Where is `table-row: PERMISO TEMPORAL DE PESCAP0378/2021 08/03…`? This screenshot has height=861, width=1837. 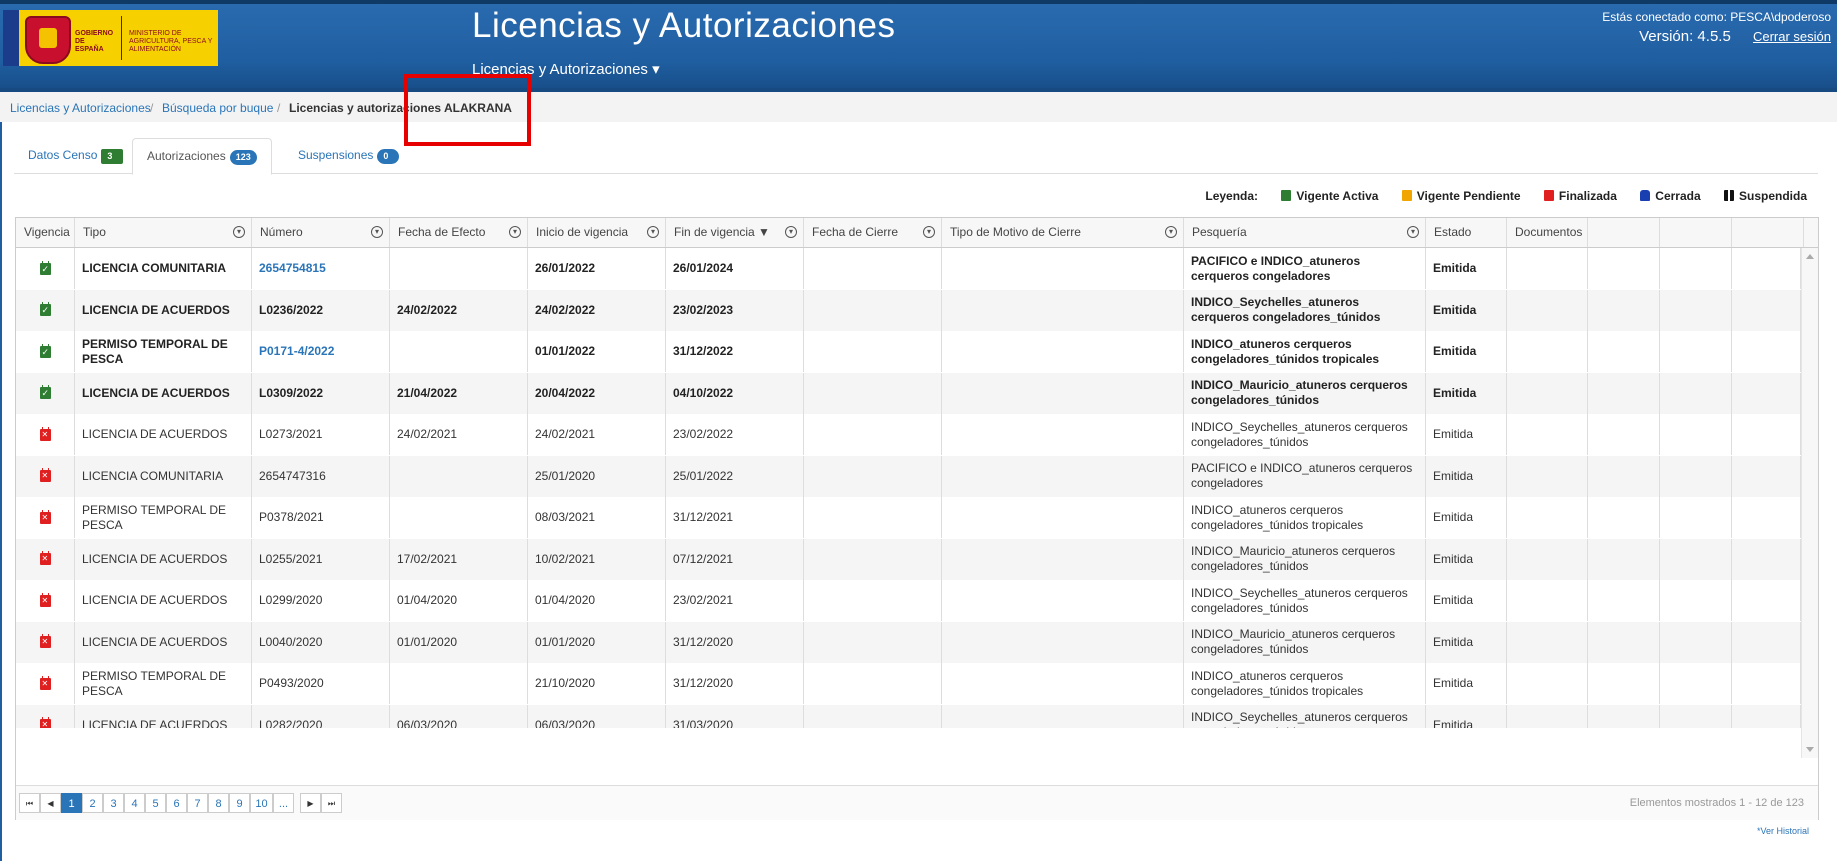 table-row: PERMISO TEMPORAL DE PESCAP0378/2021 08/03… is located at coordinates (908, 517).